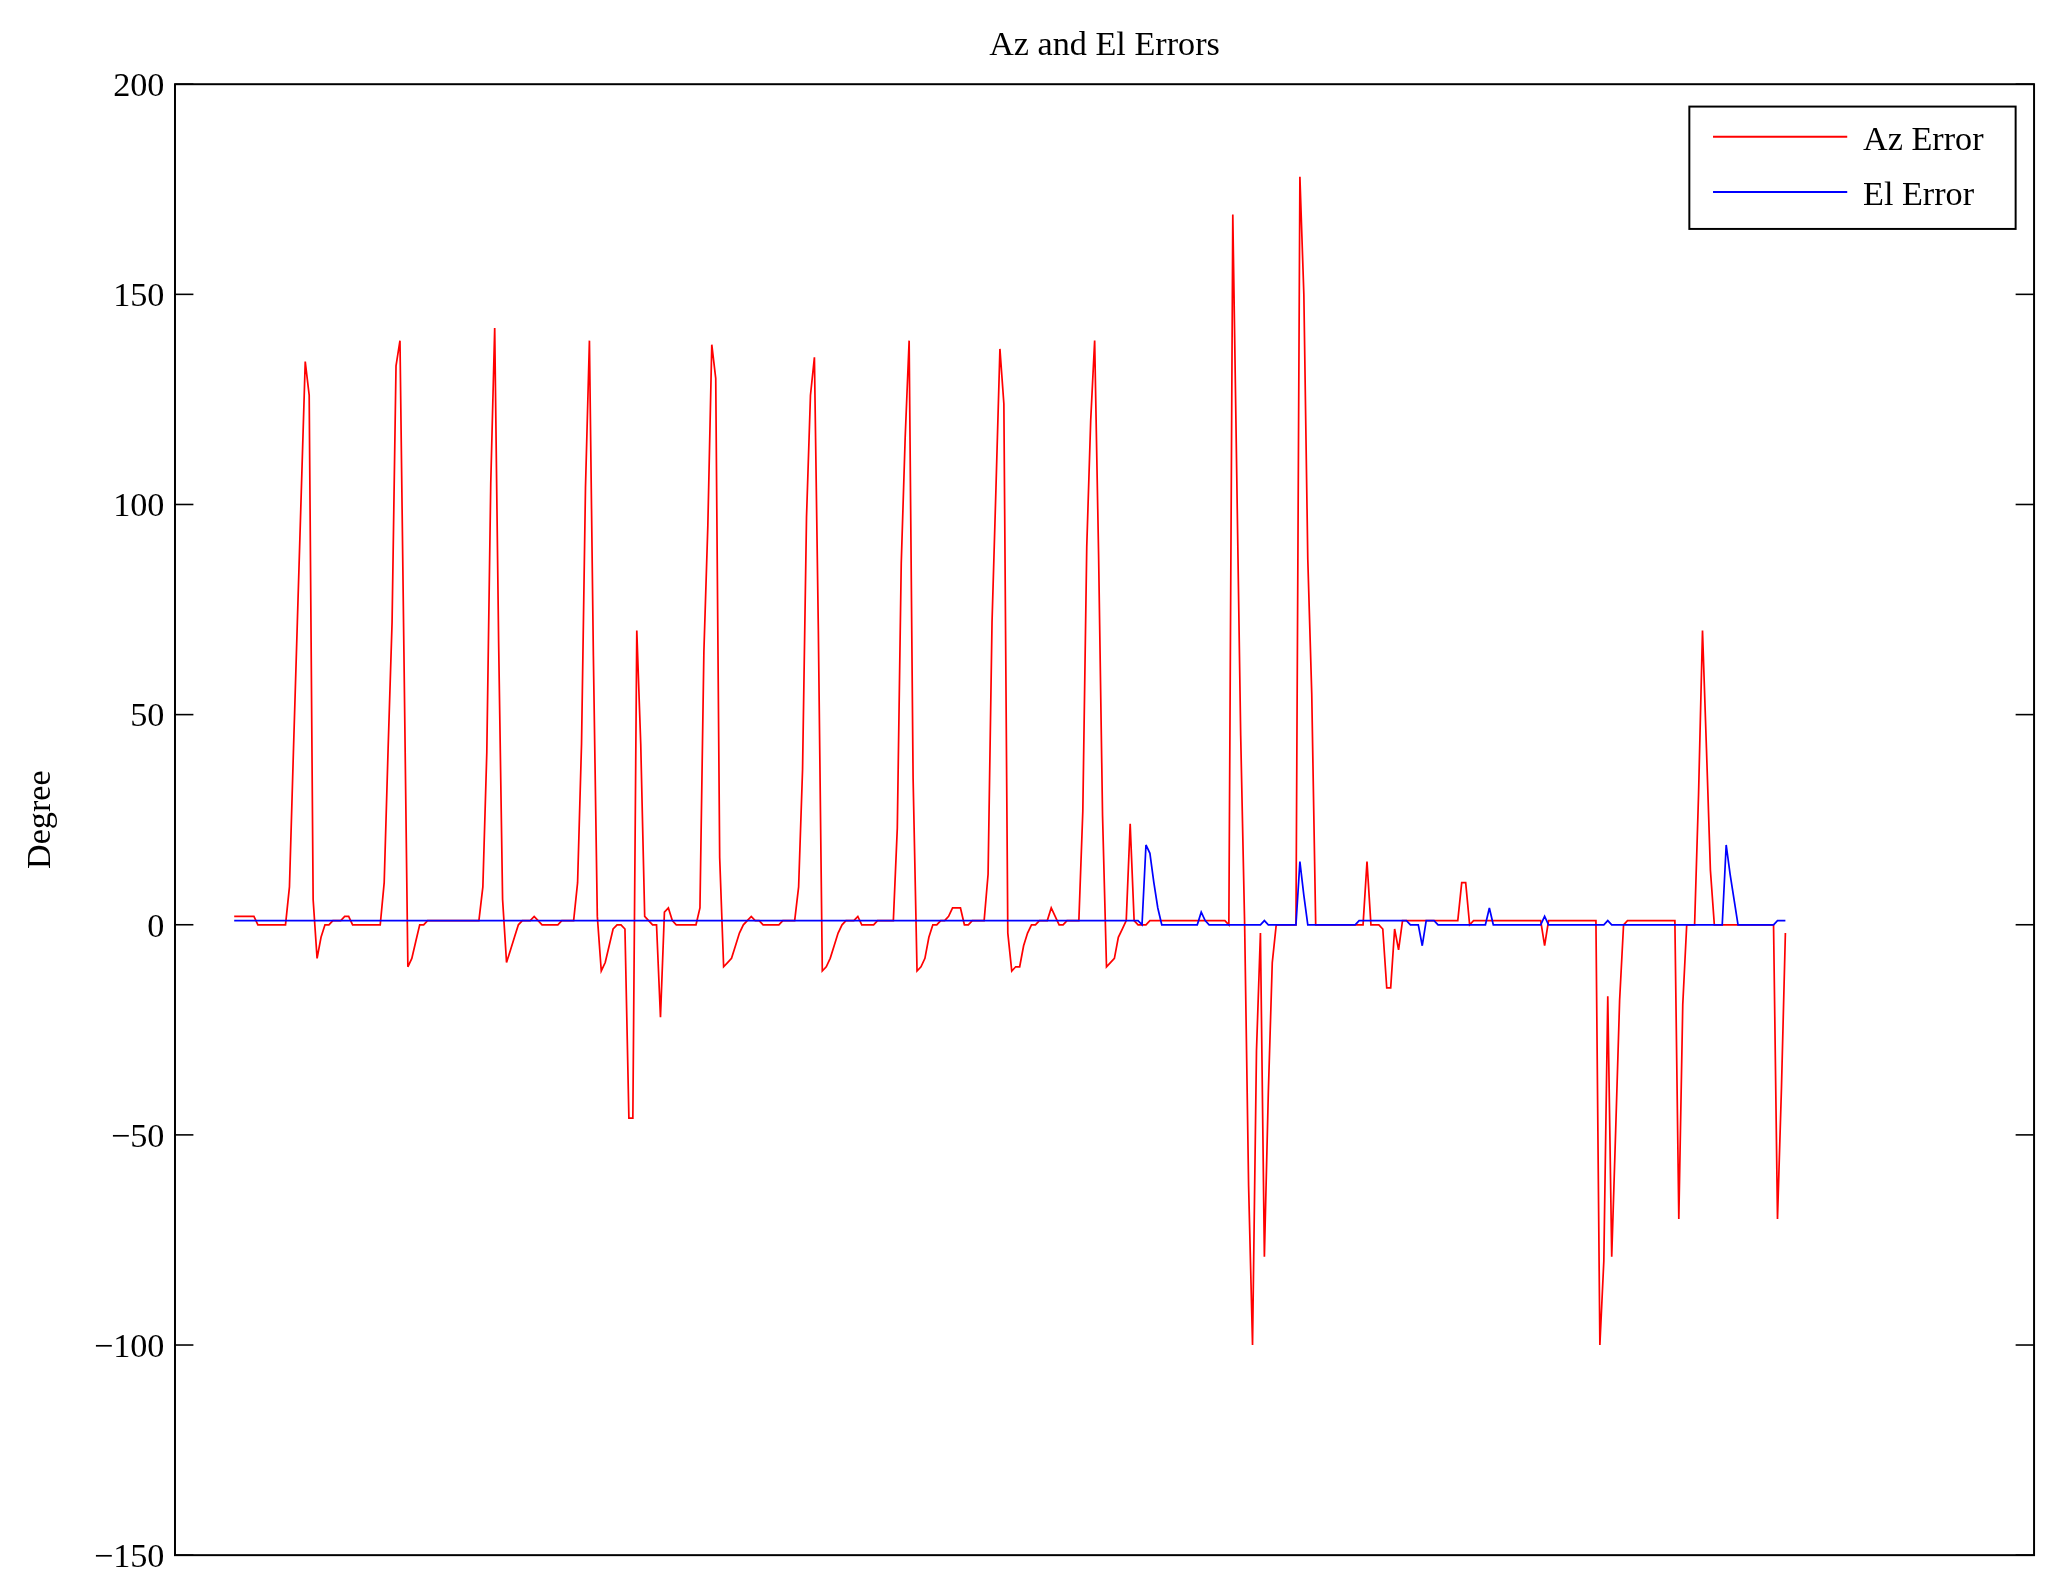 This screenshot has height=1592, width=2063. What do you see at coordinates (129, 1345) in the screenshot?
I see `y-tick-label: −100` at bounding box center [129, 1345].